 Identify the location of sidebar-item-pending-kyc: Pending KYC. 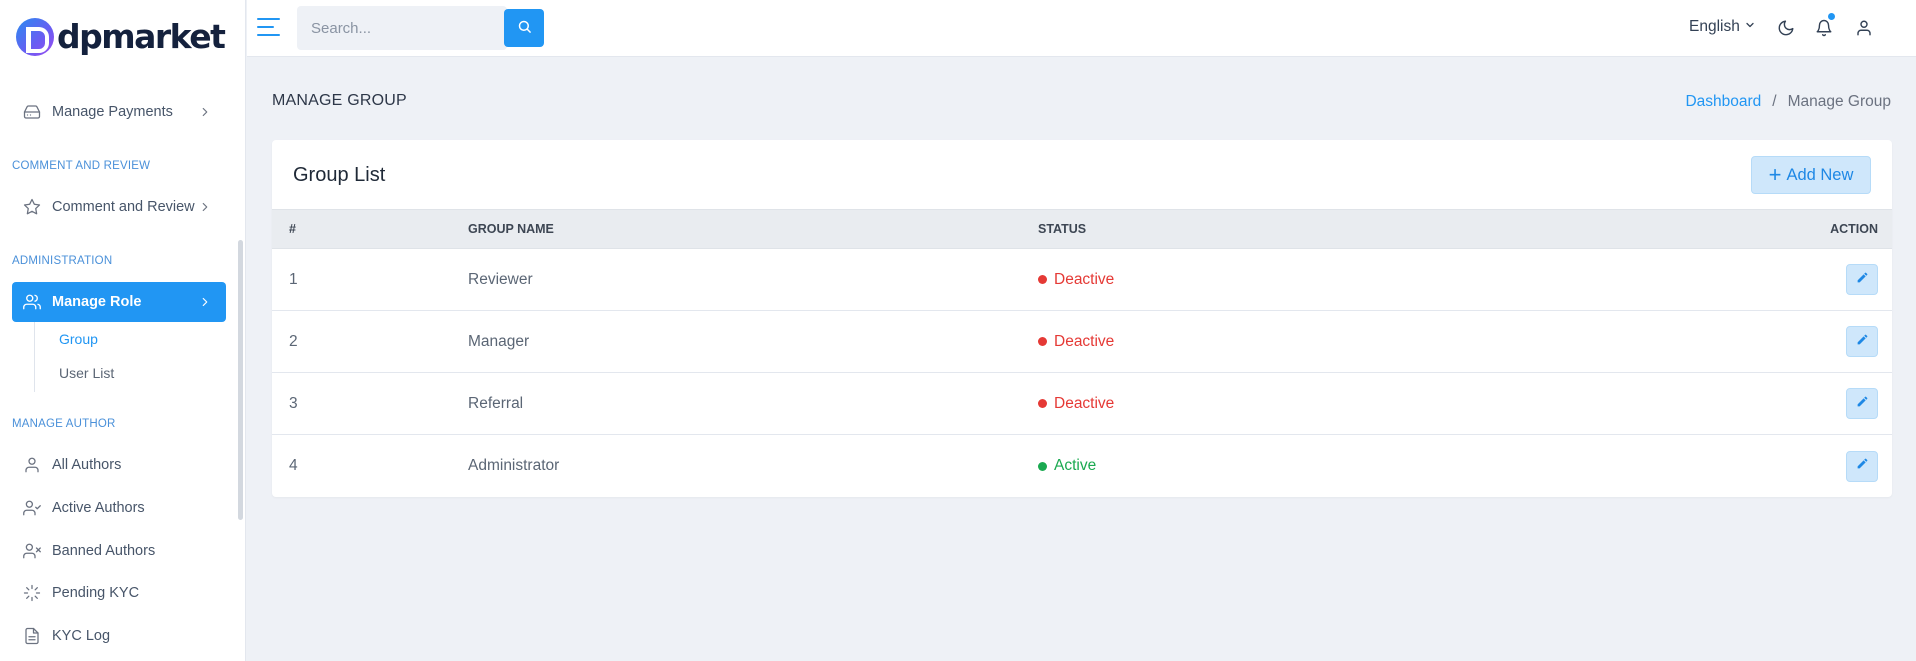
(119, 593).